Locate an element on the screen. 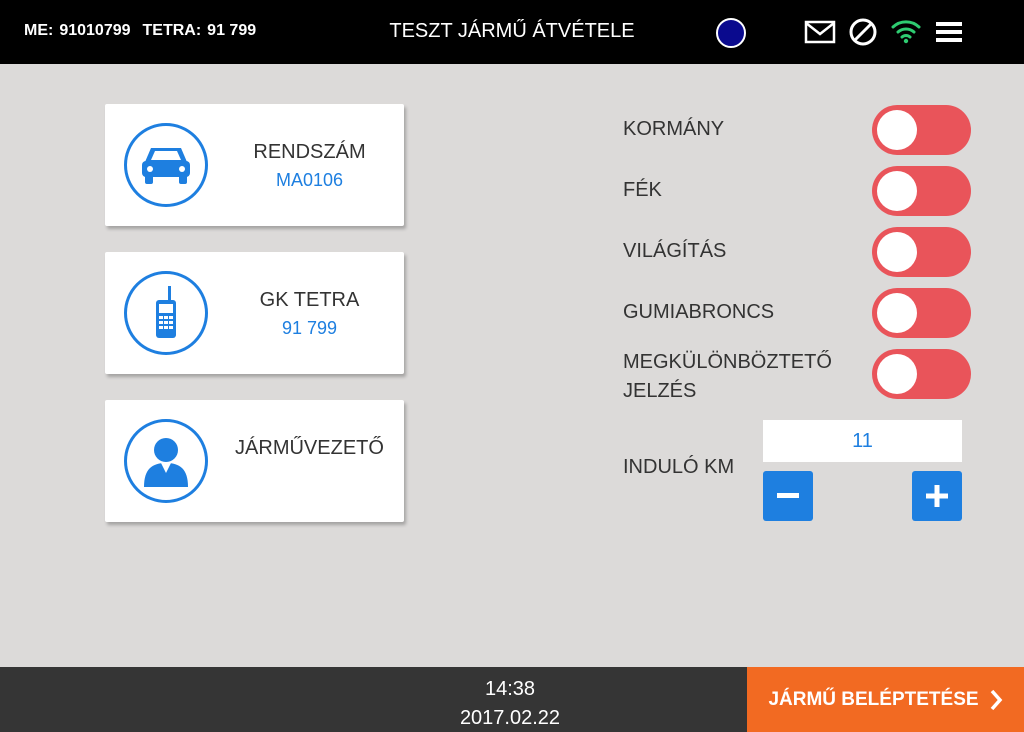 Image resolution: width=1024 pixels, height=732 pixels. me-value: 91010799 is located at coordinates (95, 30).